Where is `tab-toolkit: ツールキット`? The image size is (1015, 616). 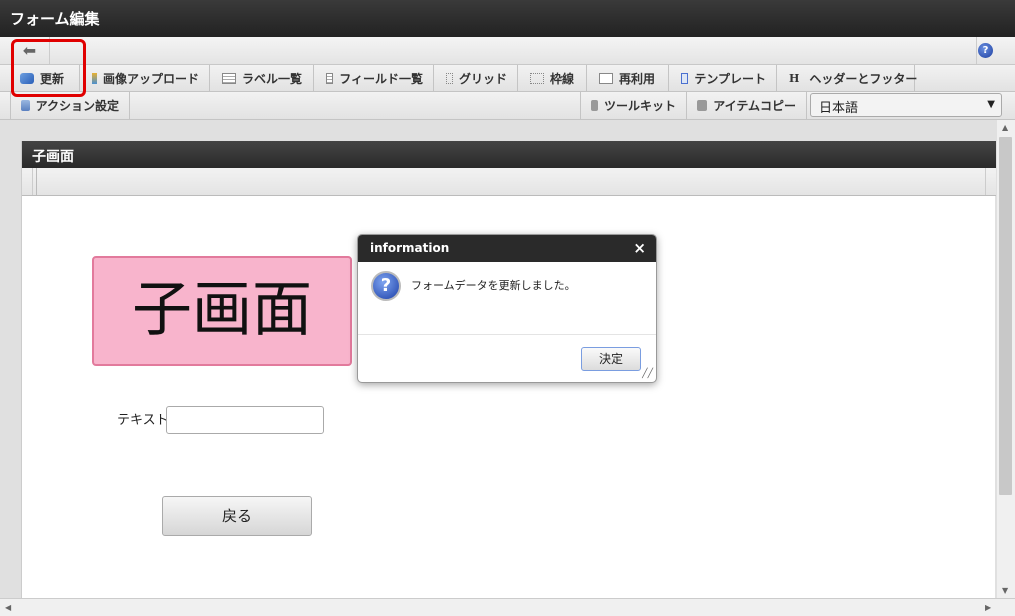 tab-toolkit: ツールキット is located at coordinates (633, 105).